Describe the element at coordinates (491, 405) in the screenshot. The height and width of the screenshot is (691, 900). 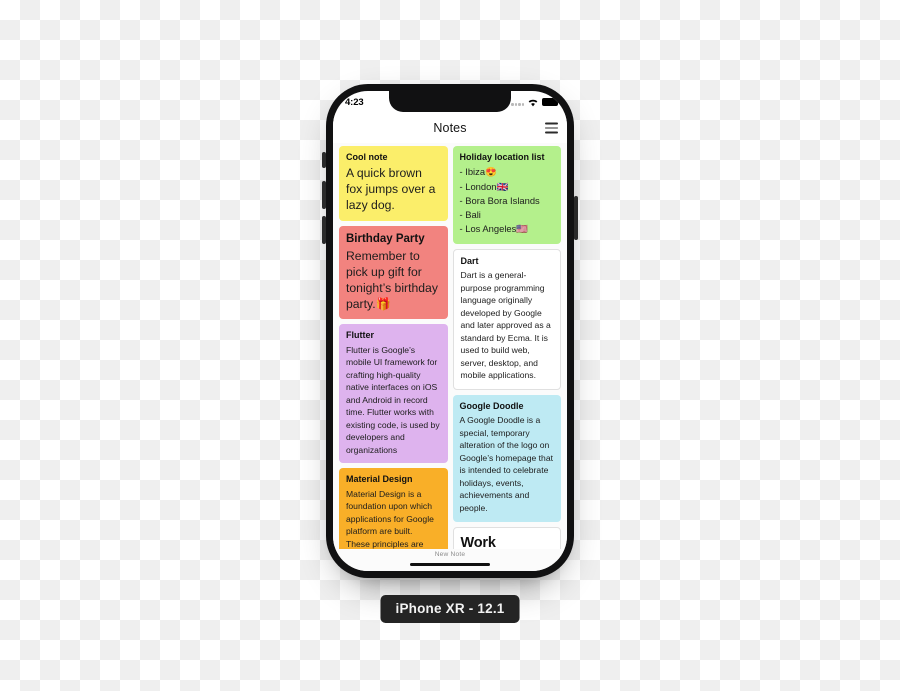
I see `note-card-title: Google Doodle` at that location.